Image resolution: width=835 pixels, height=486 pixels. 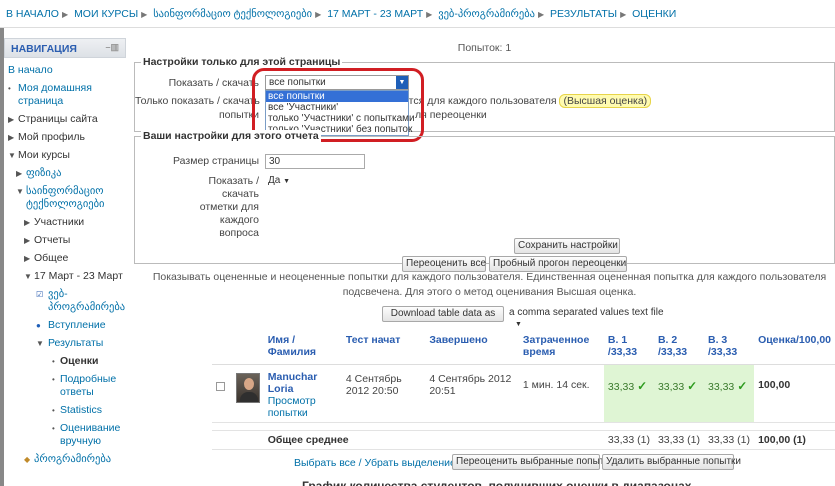 I want to click on header-started: Тест начат, so click(x=383, y=347).